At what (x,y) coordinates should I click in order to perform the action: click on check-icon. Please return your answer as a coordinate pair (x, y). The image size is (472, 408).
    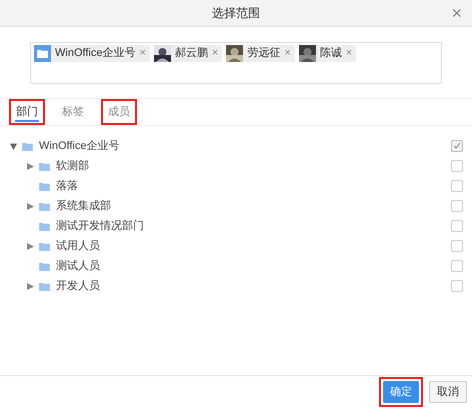
    Looking at the image, I should click on (457, 146).